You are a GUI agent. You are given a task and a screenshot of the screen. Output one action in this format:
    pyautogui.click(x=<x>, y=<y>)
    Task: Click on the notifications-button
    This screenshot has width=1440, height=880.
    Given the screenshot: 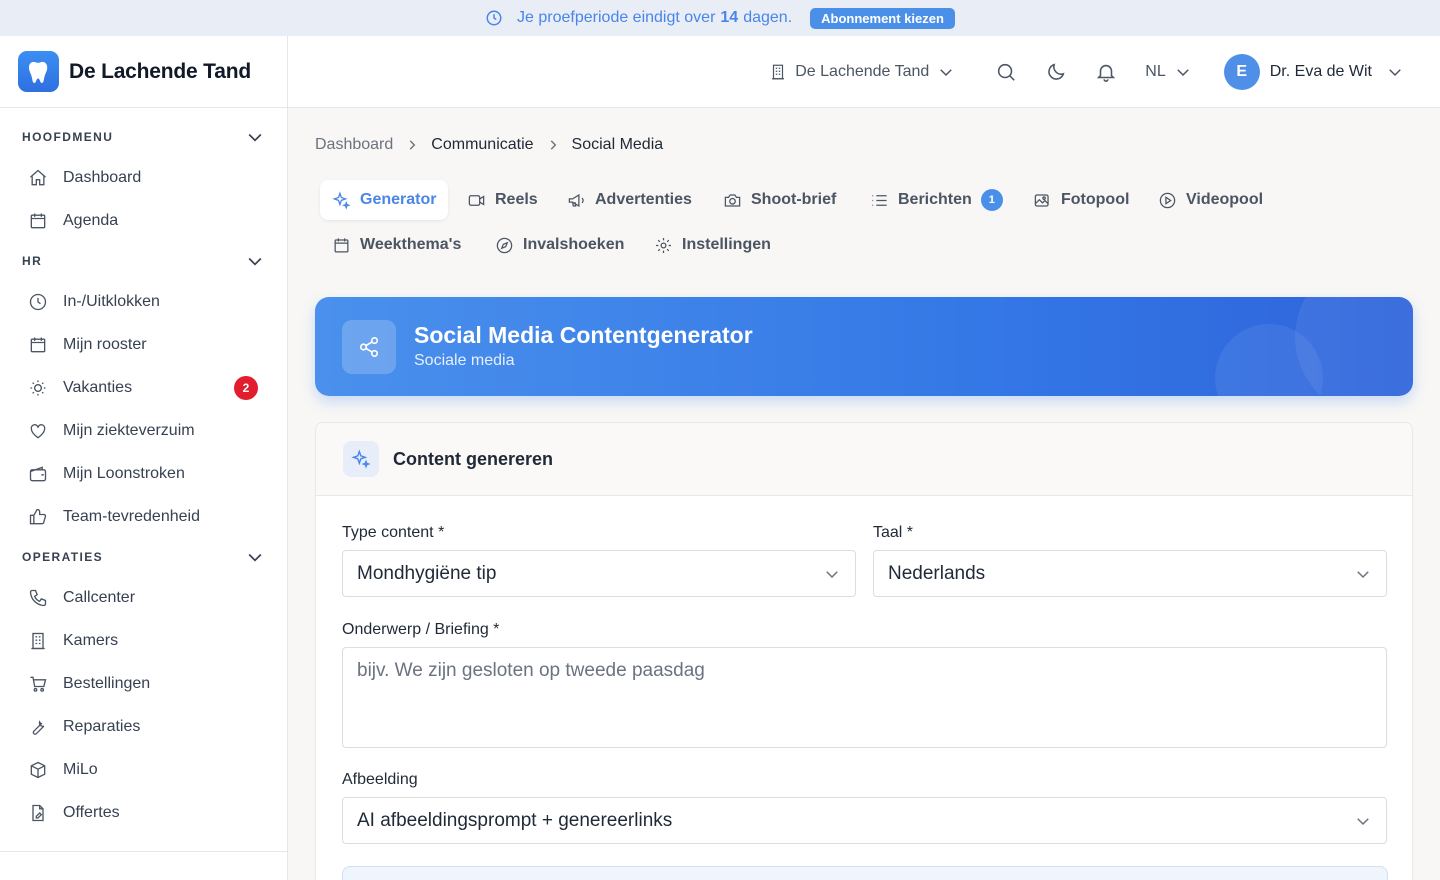 What is the action you would take?
    pyautogui.click(x=1106, y=72)
    